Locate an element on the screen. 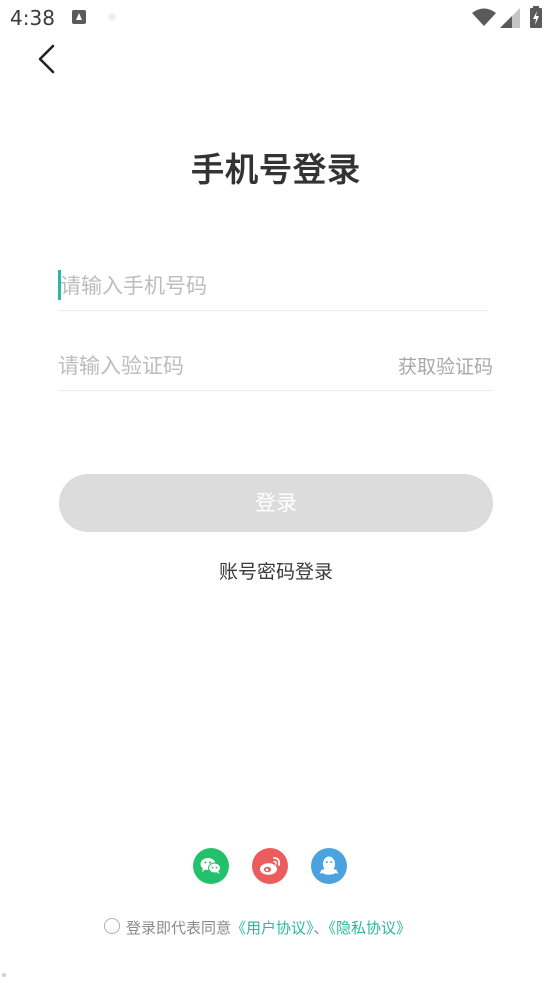  wechat-login-button is located at coordinates (211, 866).